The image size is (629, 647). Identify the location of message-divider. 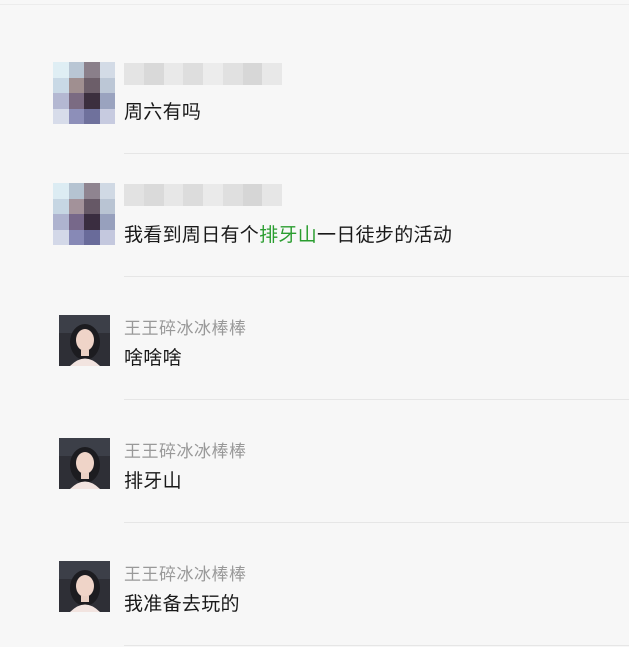
(376, 645).